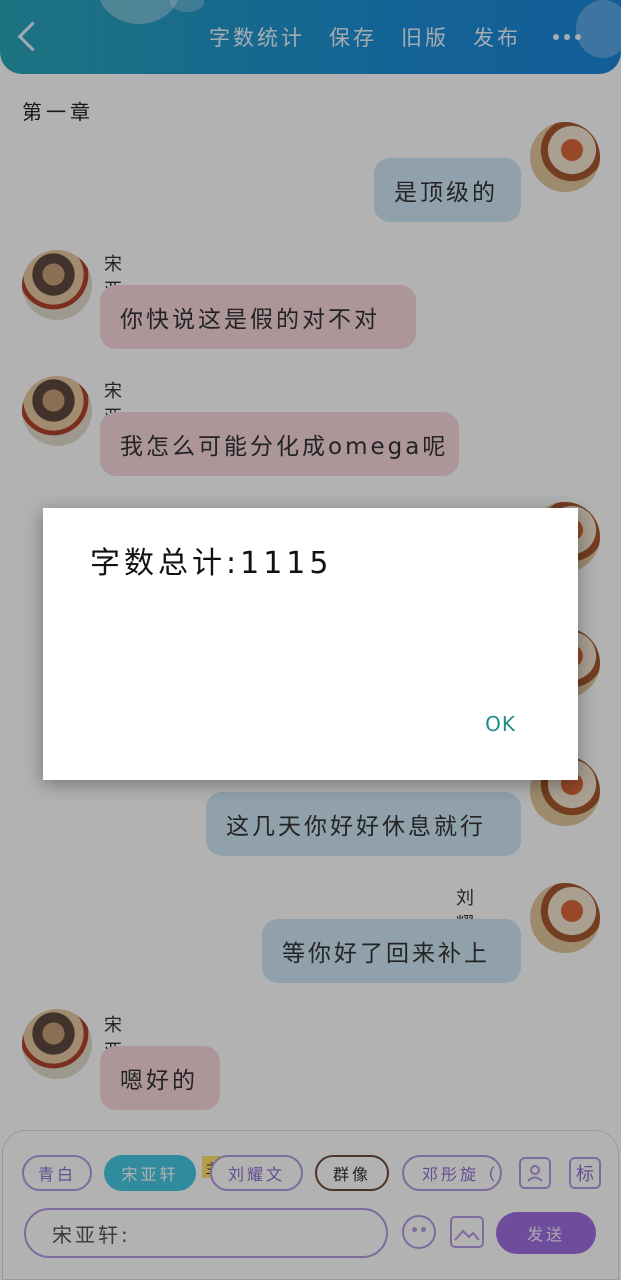 This screenshot has height=1280, width=621. Describe the element at coordinates (211, 563) in the screenshot. I see `dialog-message: 字数总计:1115` at that location.